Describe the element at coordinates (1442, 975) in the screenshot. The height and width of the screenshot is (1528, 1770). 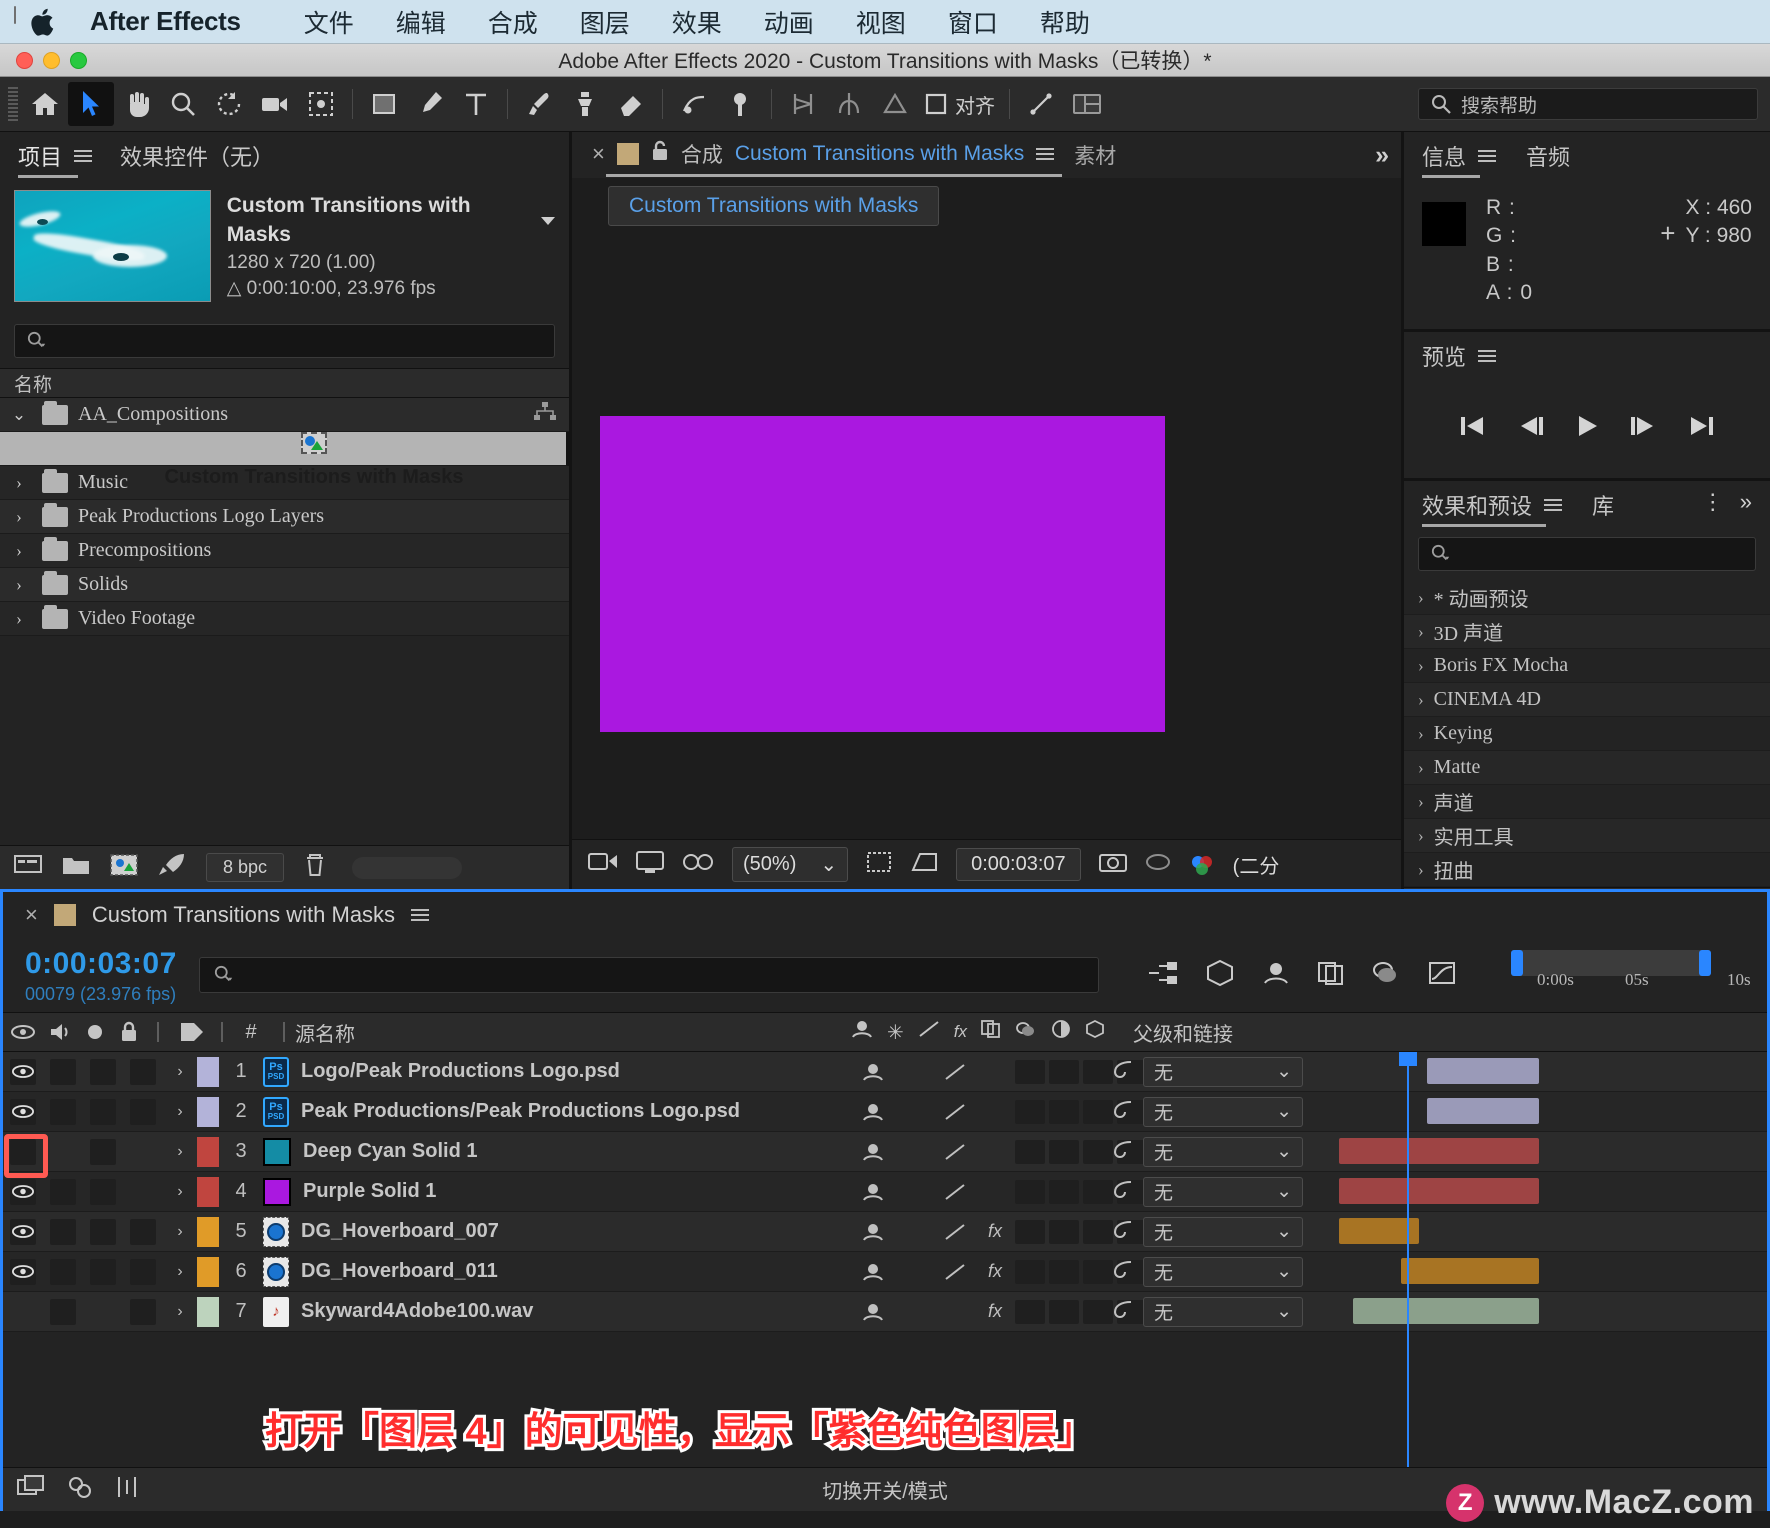
I see `graph-editor-icon` at that location.